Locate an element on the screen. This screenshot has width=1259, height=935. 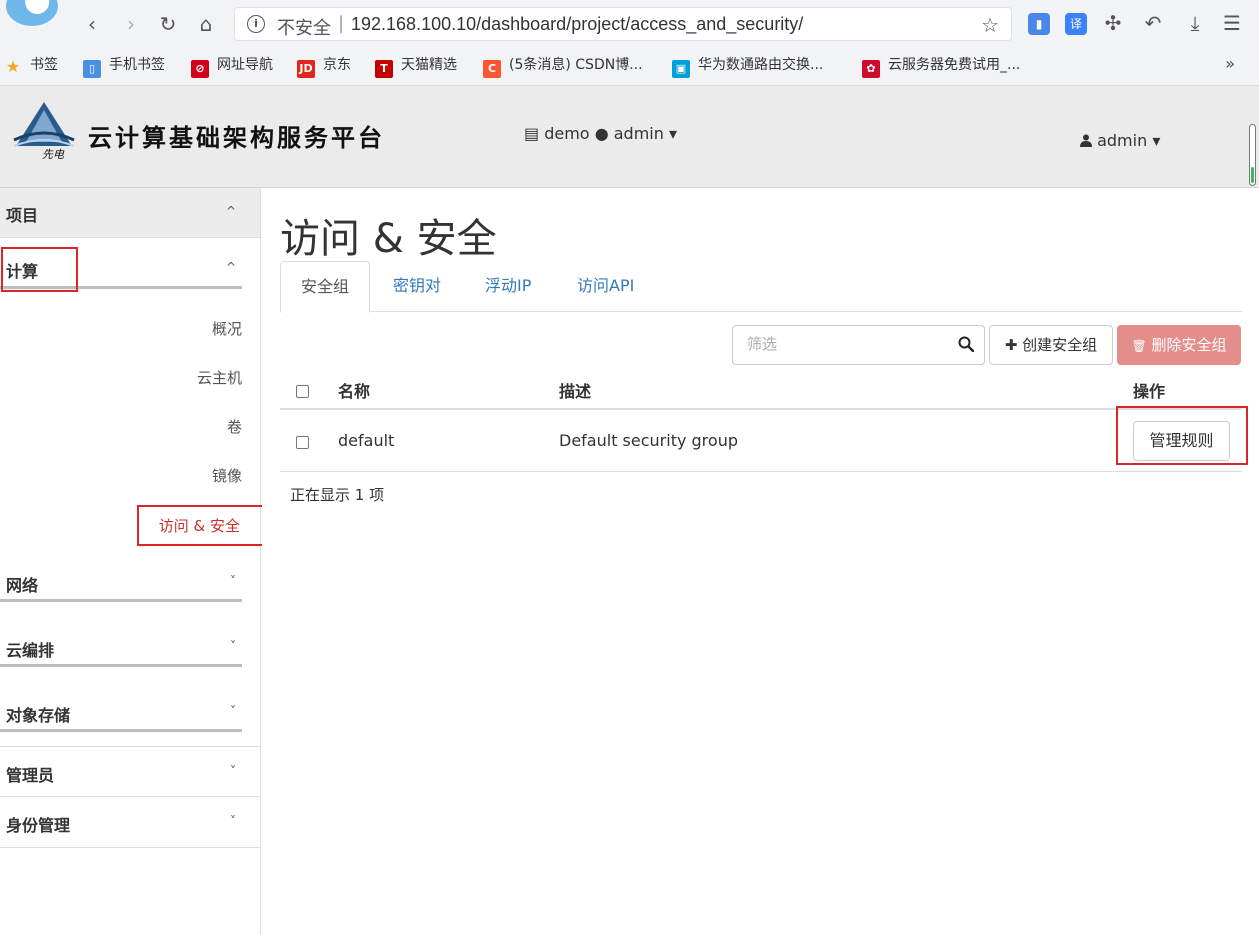
bookmark-item: ▯ 手机书签 is located at coordinates (124, 66).